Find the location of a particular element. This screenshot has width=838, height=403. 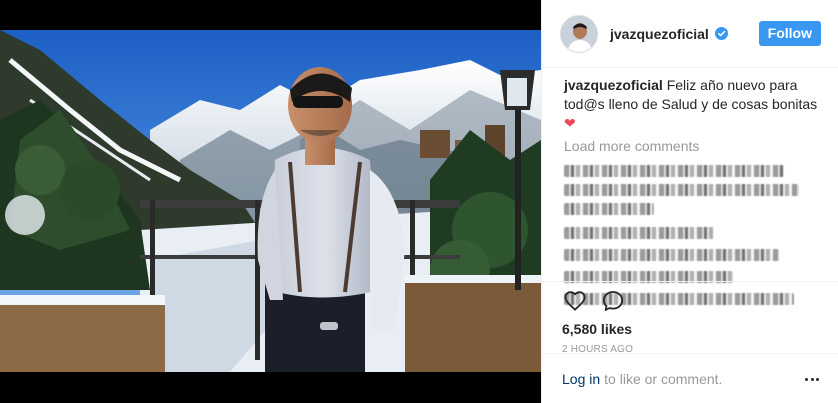

action-icons is located at coordinates (690, 301).